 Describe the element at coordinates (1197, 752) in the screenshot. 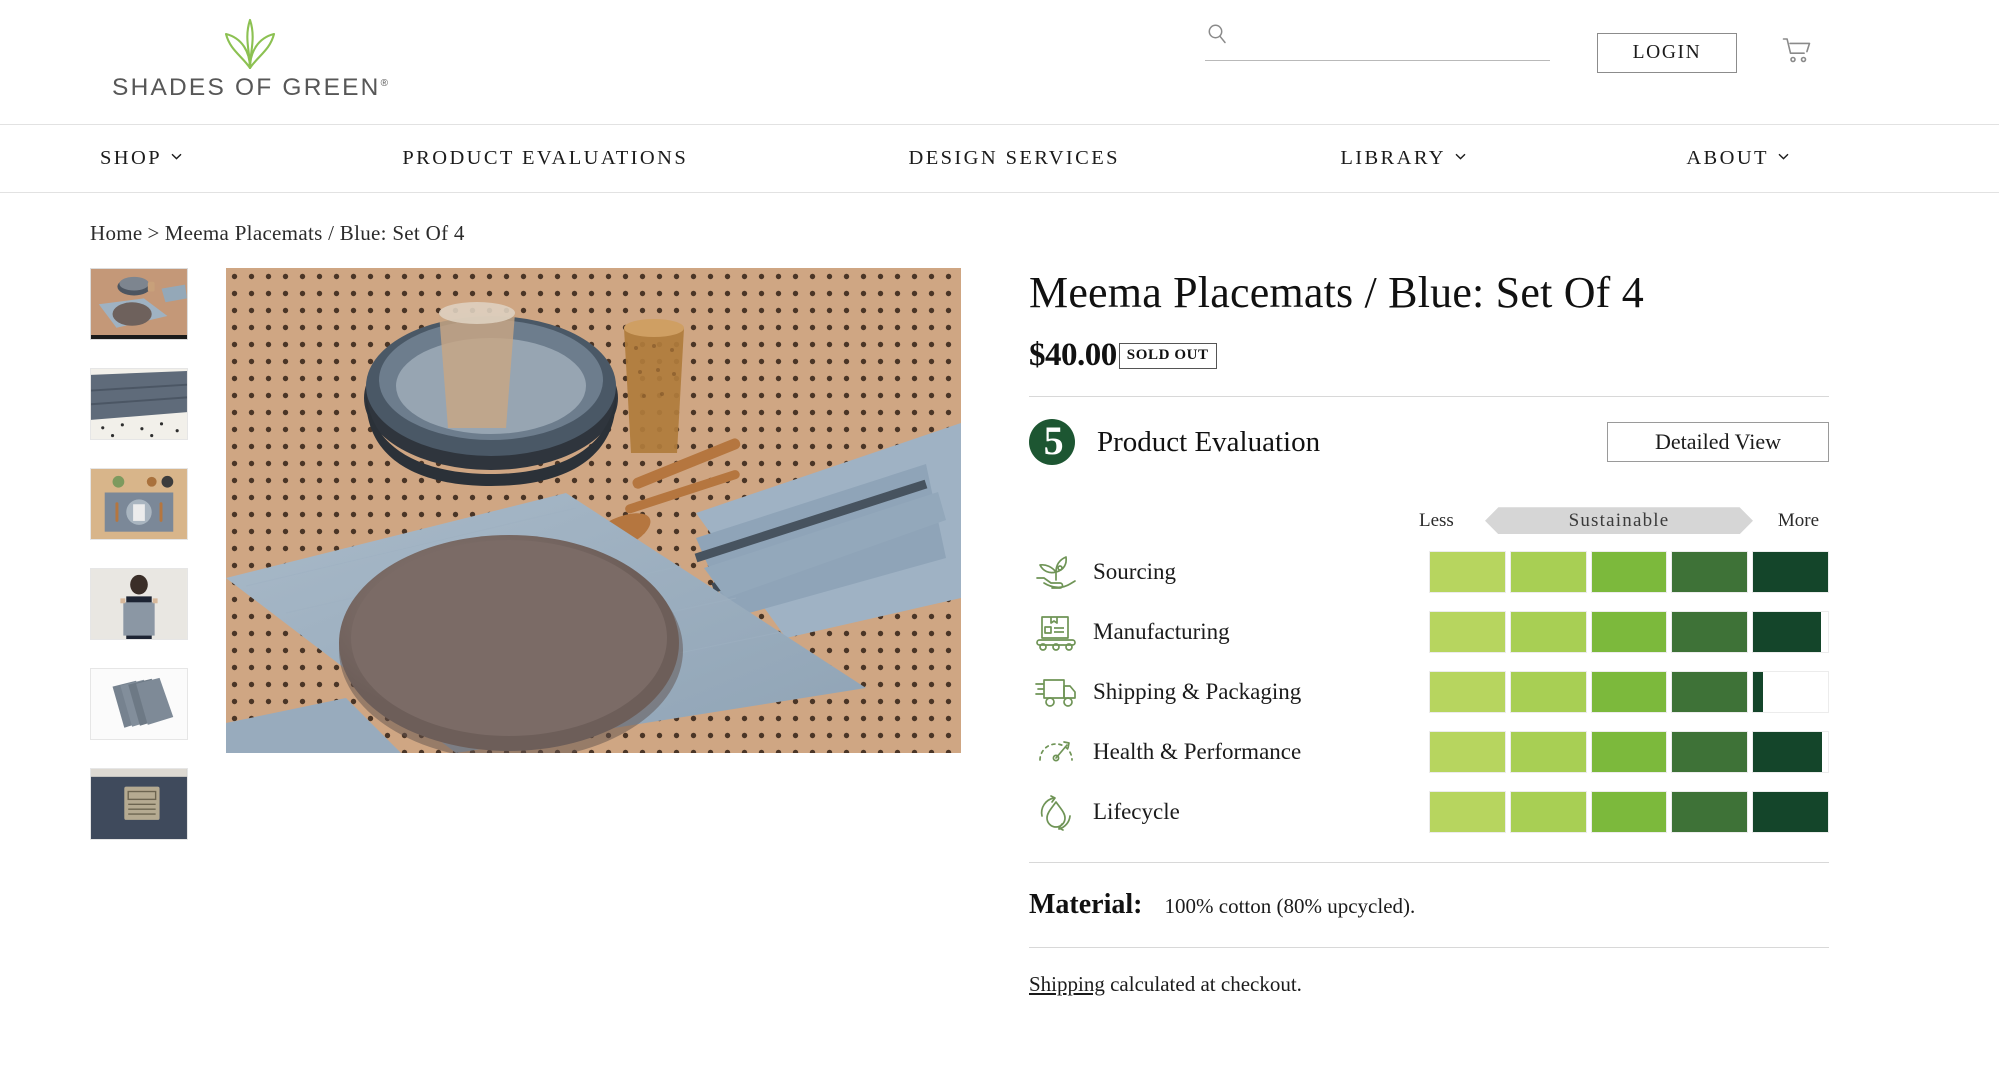

I see `rating-label: Health & Performance` at that location.